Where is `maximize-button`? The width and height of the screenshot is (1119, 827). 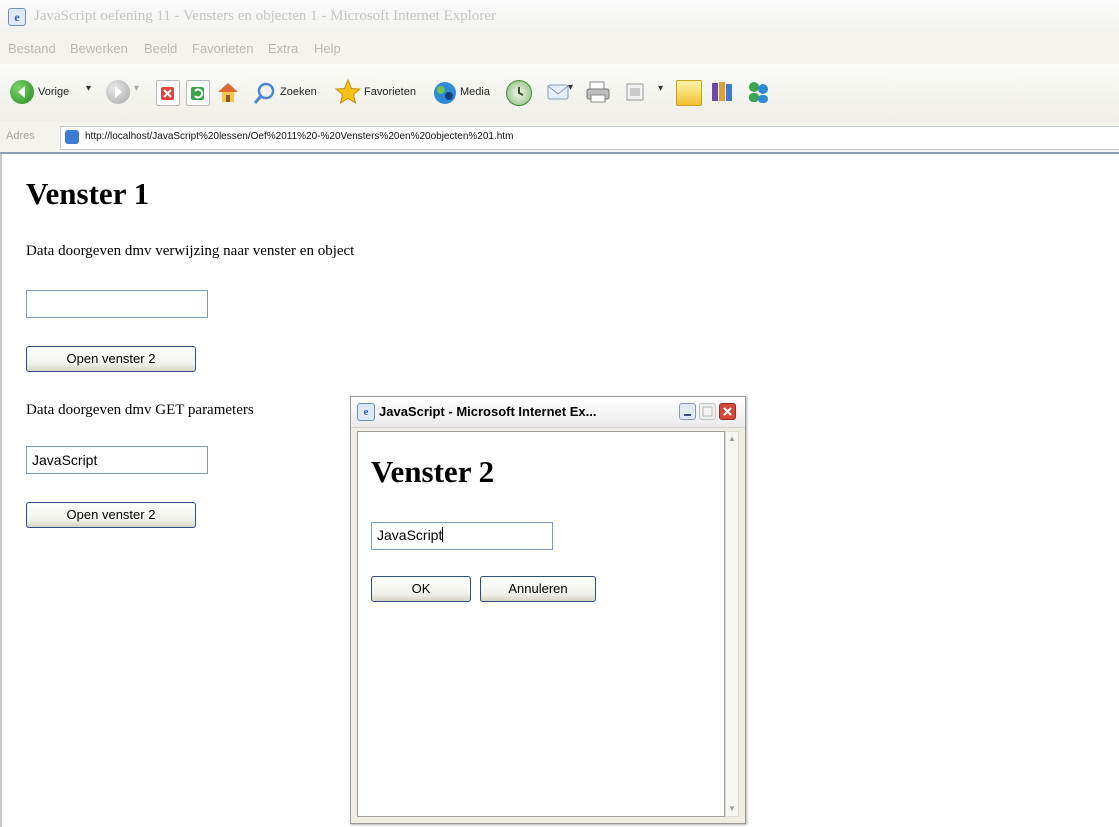 maximize-button is located at coordinates (707, 411).